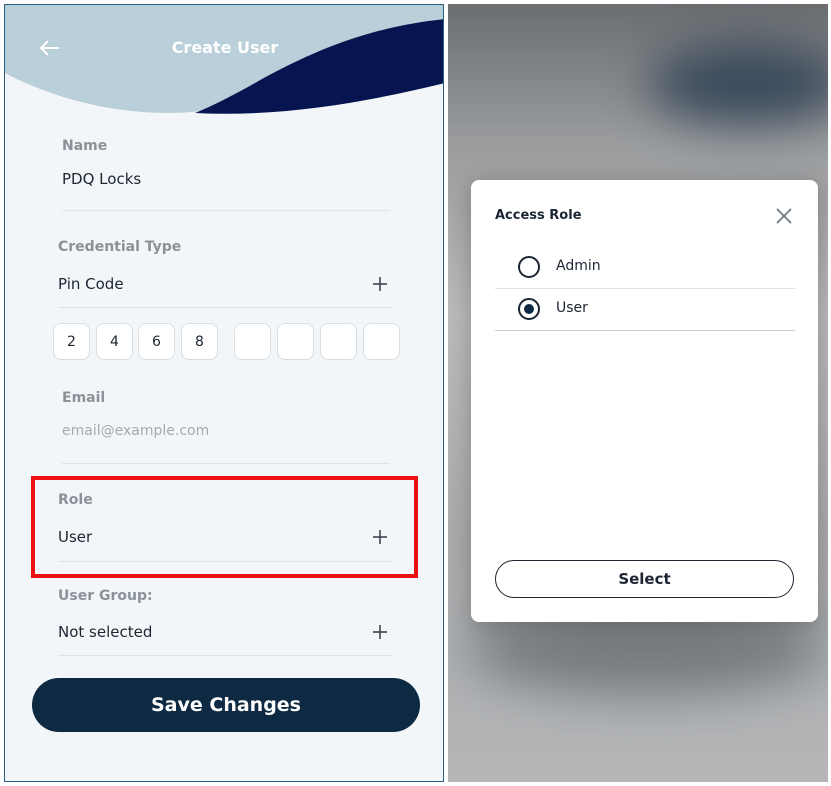 The image size is (831, 786). Describe the element at coordinates (85, 146) in the screenshot. I see `name-label: Name` at that location.